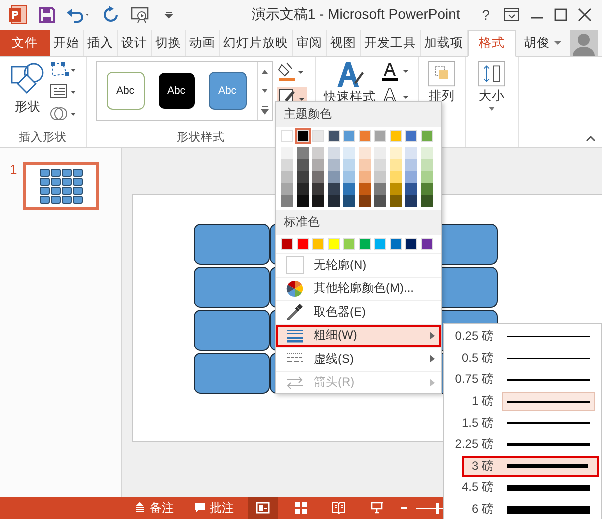 The height and width of the screenshot is (519, 602). I want to click on text-fill-icon, so click(395, 72).